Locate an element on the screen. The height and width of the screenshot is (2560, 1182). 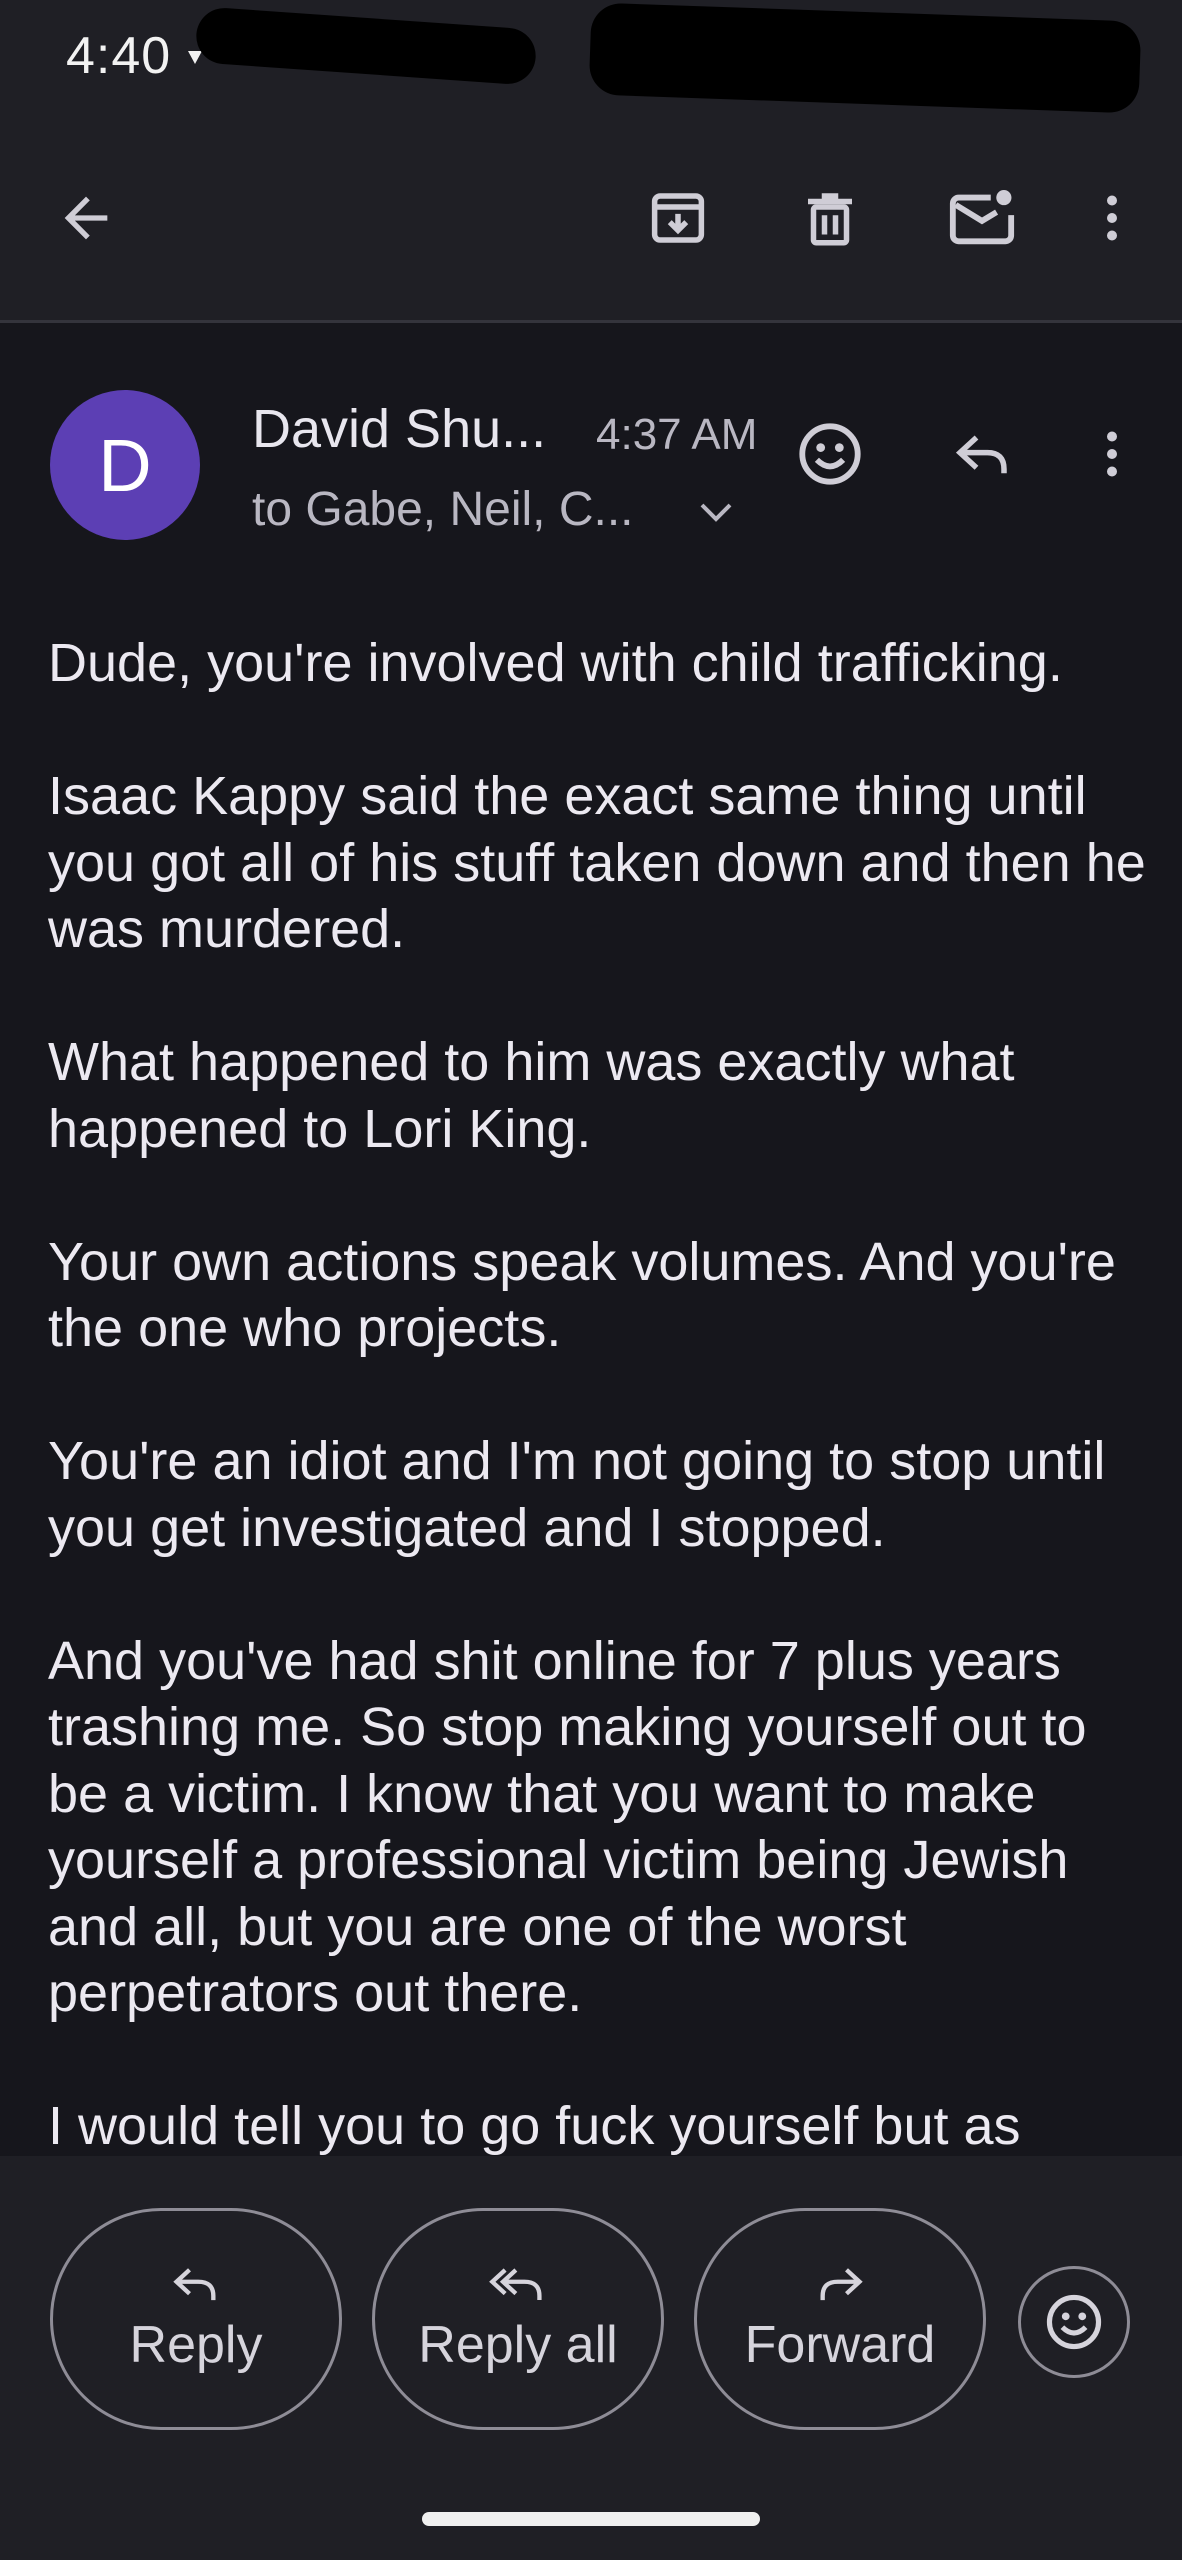
email-more-button is located at coordinates (1112, 454).